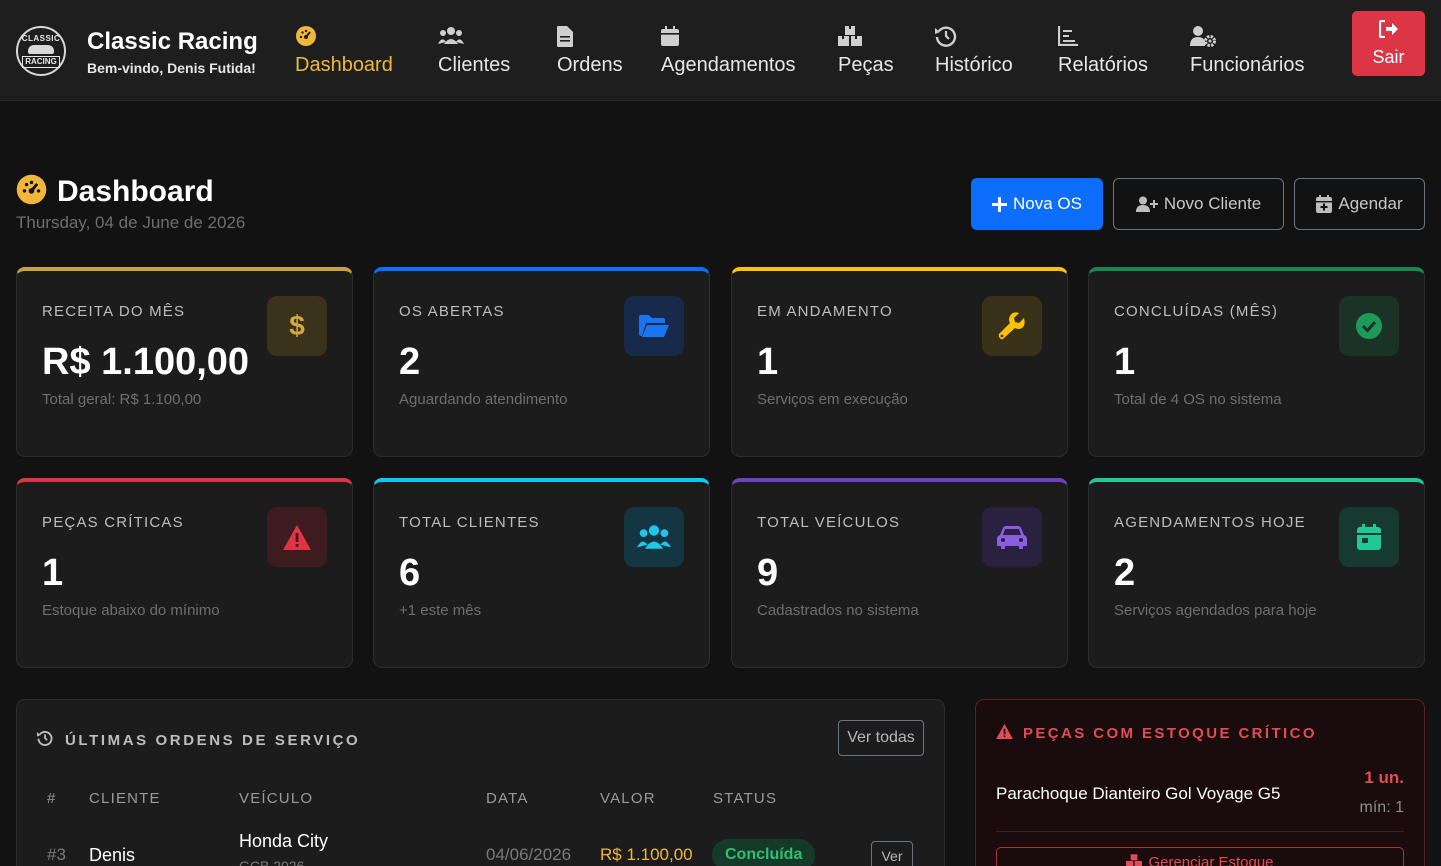 This screenshot has height=866, width=1441. I want to click on stat-subtext: Serviços em execução, so click(832, 399).